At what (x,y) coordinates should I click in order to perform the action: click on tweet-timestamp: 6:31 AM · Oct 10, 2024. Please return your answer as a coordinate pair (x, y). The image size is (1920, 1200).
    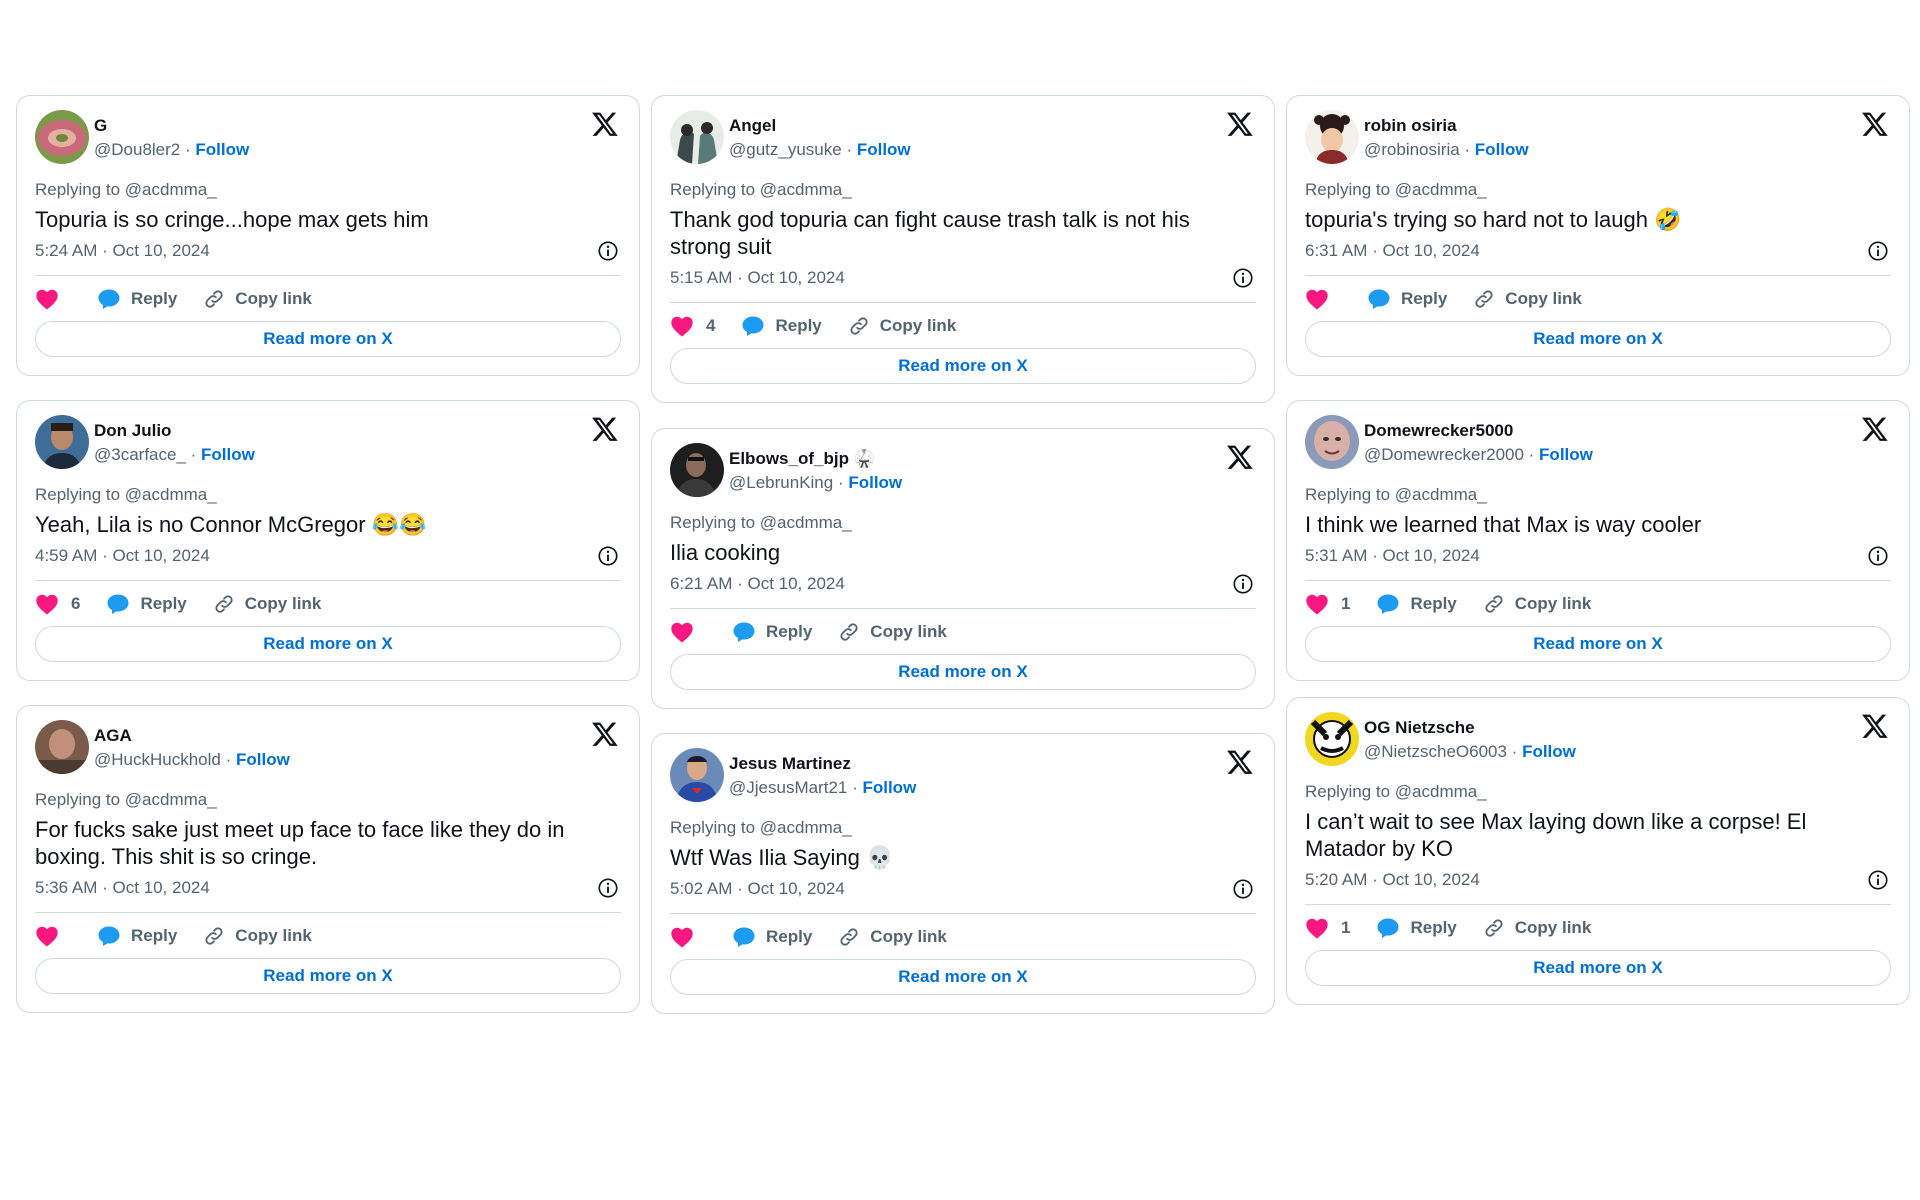
    Looking at the image, I should click on (1392, 250).